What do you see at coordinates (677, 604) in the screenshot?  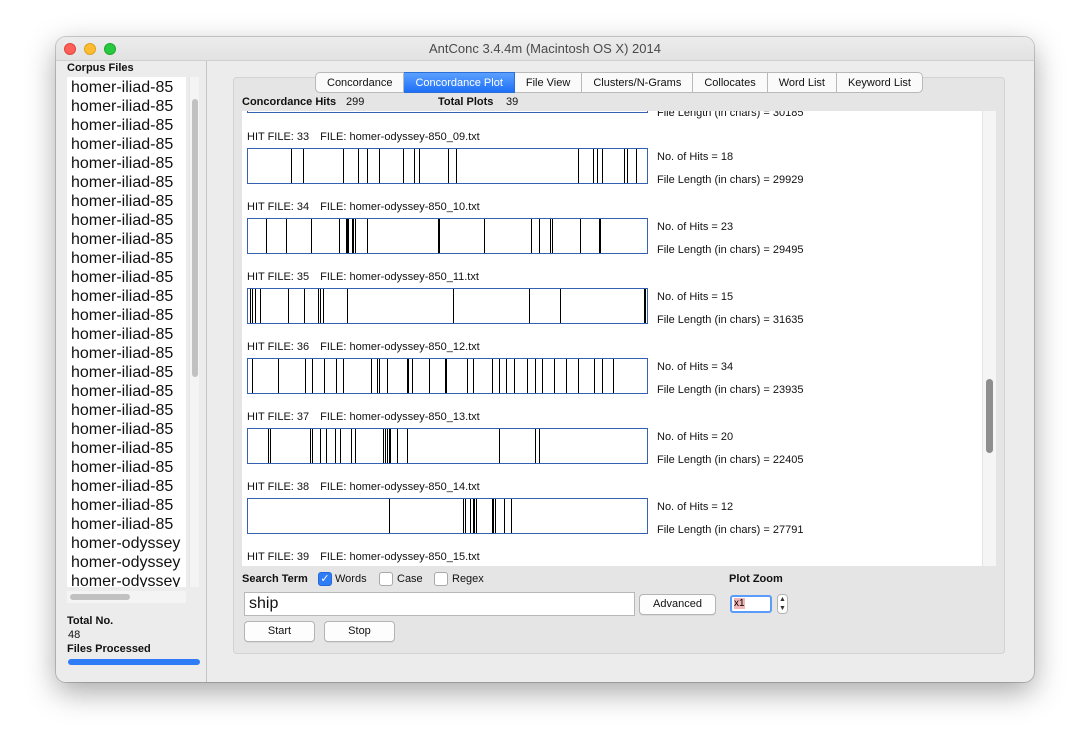 I see `advanced-button: Advanced` at bounding box center [677, 604].